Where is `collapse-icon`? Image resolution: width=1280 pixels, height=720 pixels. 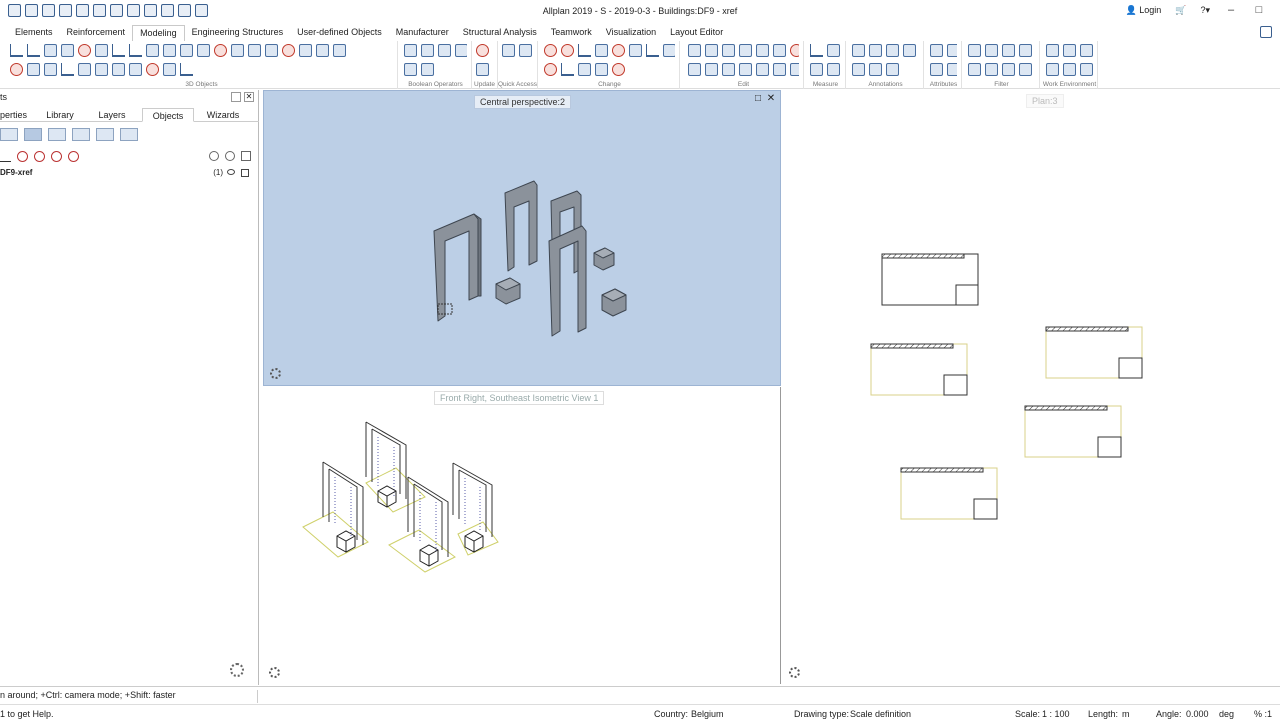
collapse-icon is located at coordinates (5, 156).